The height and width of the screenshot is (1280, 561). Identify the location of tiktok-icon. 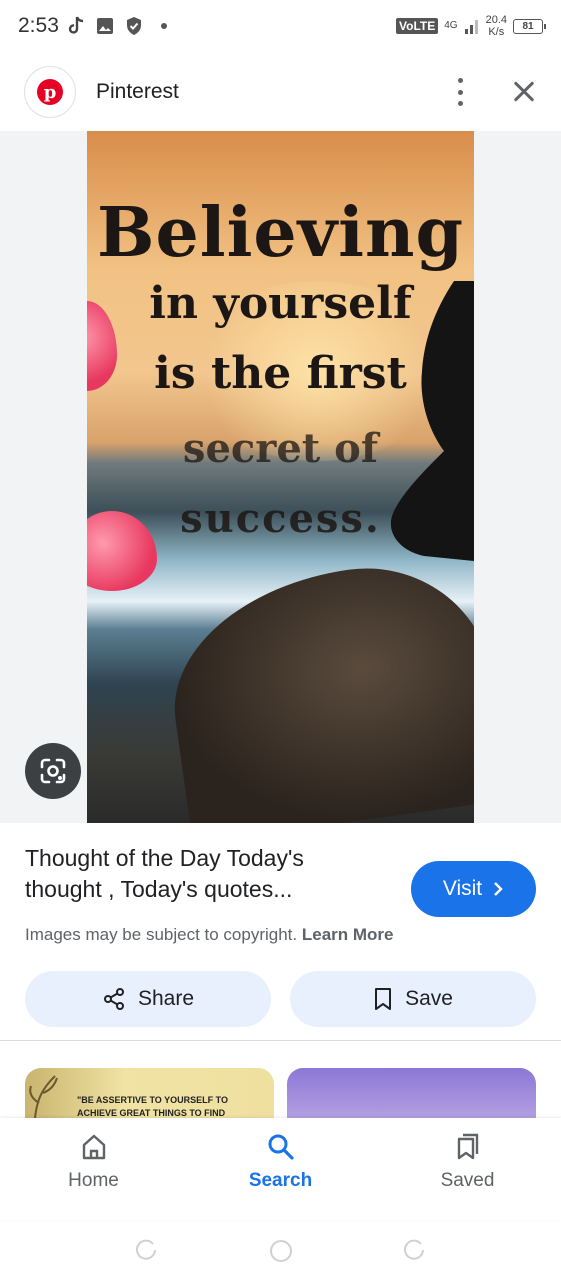
(75, 25).